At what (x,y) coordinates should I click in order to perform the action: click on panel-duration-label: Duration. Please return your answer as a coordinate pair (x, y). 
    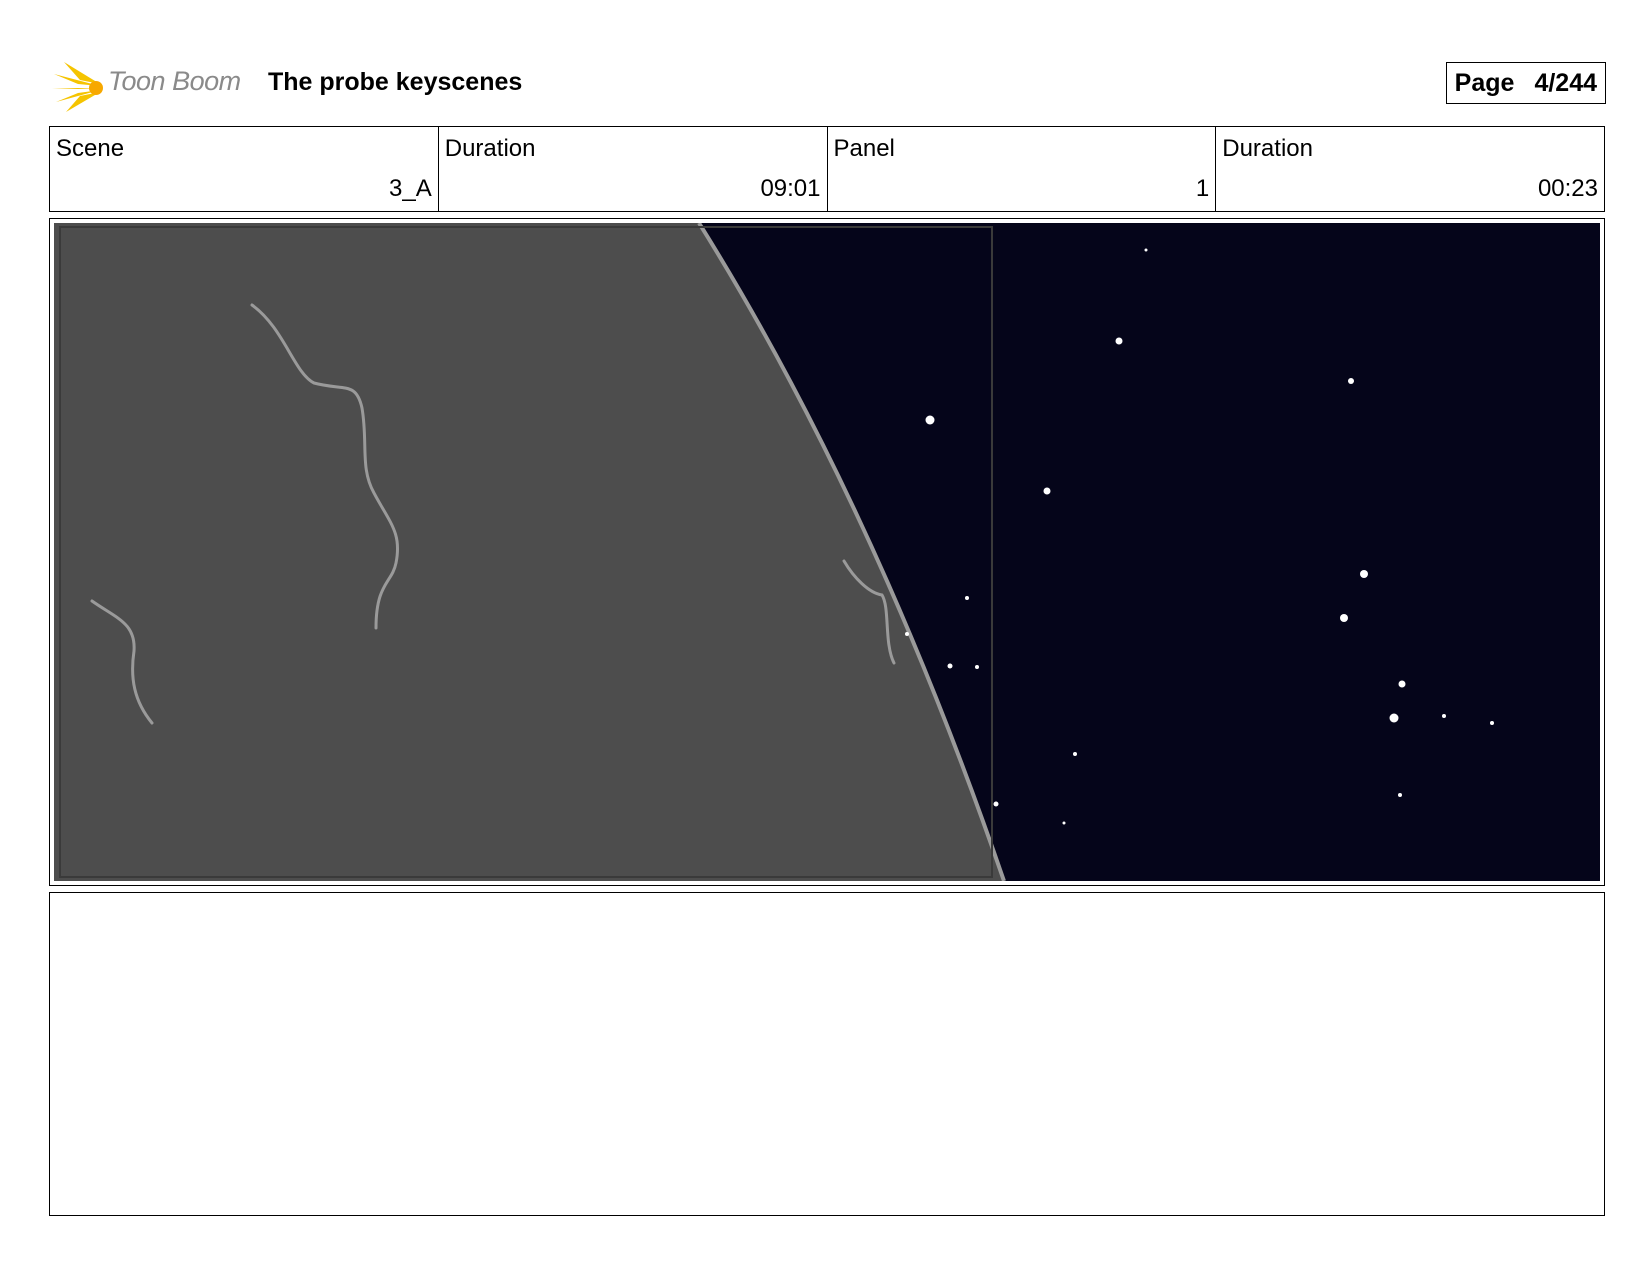
    Looking at the image, I should click on (1267, 148).